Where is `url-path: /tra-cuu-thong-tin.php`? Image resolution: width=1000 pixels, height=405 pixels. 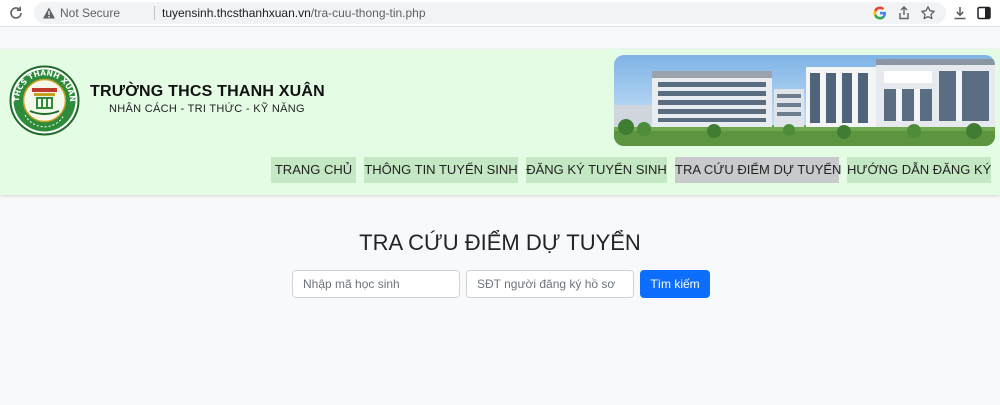
url-path: /tra-cuu-thong-tin.php is located at coordinates (368, 13).